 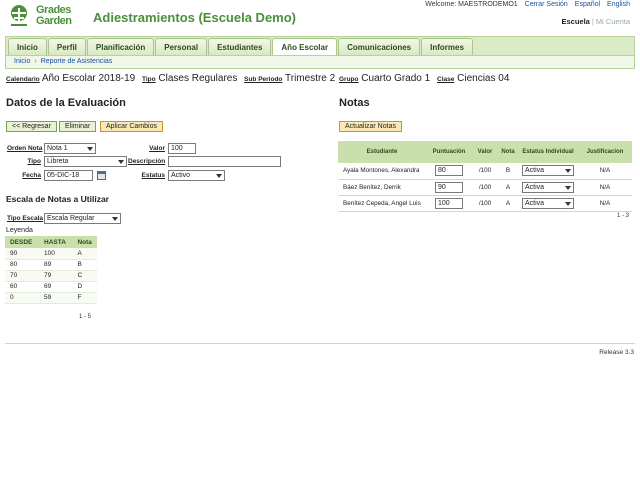 I want to click on scale-from: 90, so click(x=22, y=254).